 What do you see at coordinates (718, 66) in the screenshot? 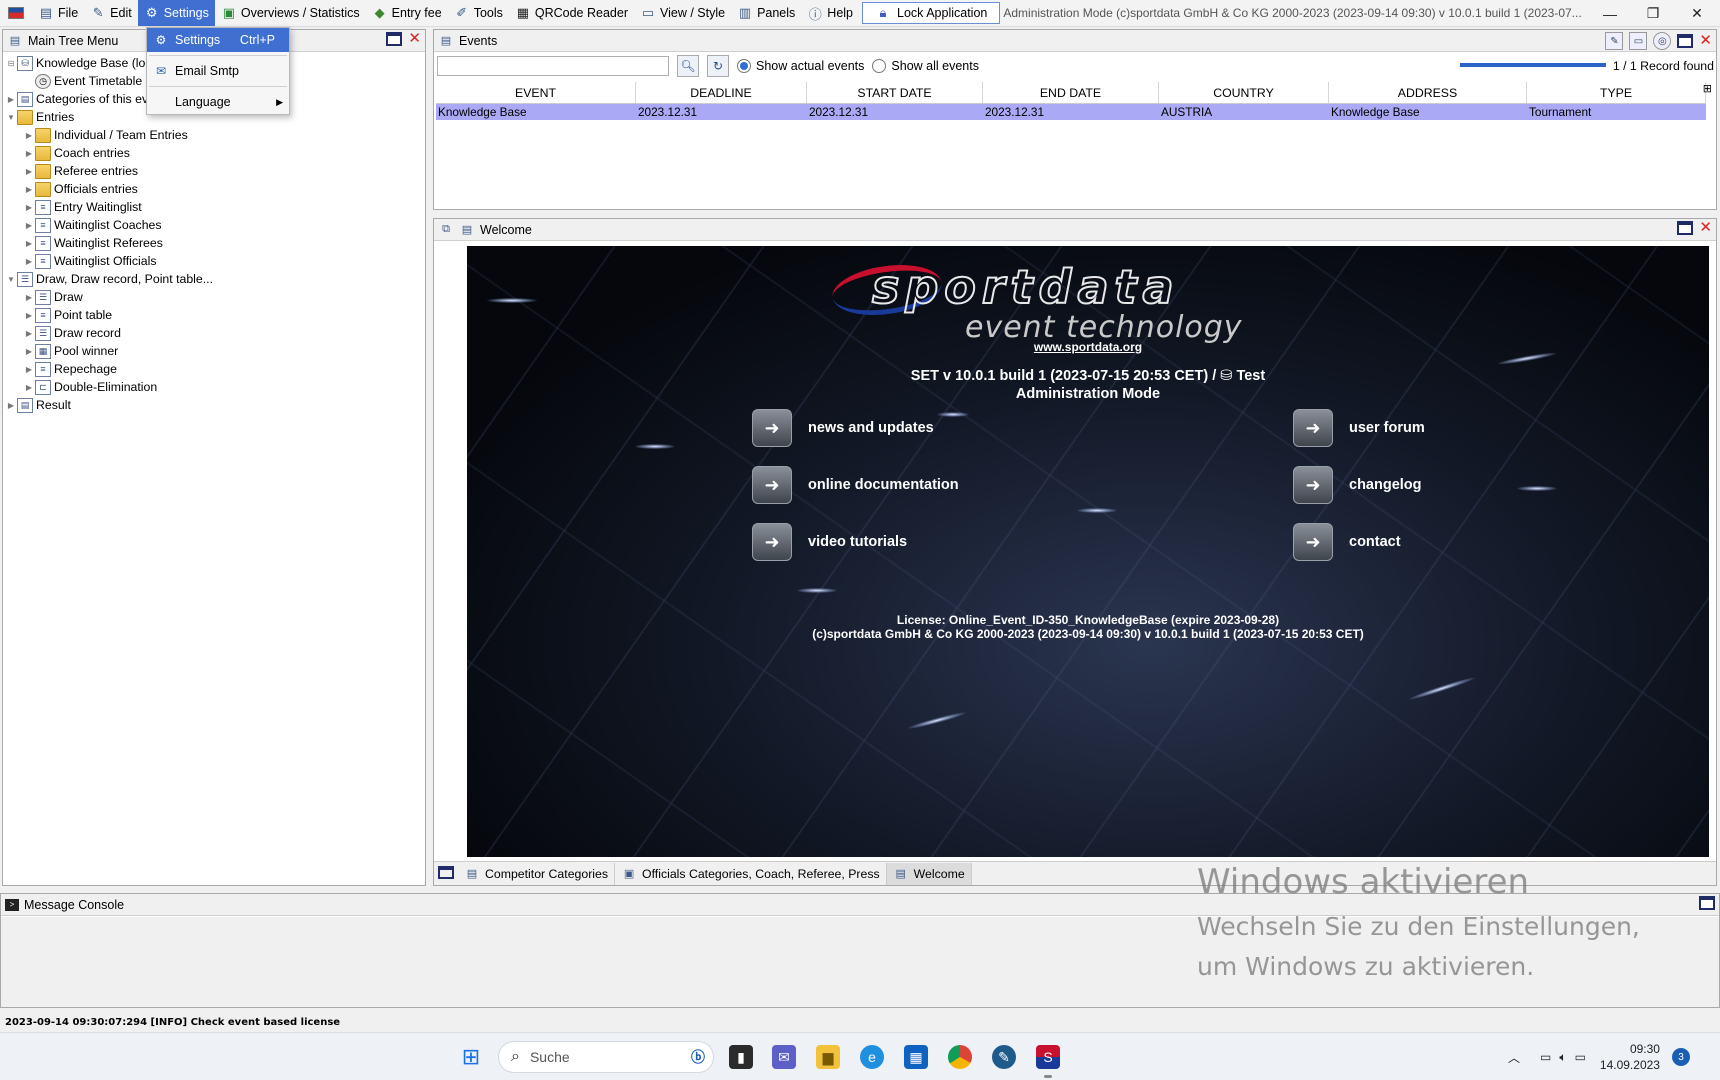
I see `refresh-icon: ↻` at bounding box center [718, 66].